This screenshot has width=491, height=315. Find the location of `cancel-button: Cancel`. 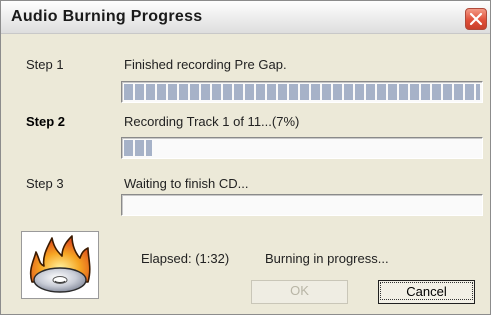

cancel-button: Cancel is located at coordinates (426, 292).